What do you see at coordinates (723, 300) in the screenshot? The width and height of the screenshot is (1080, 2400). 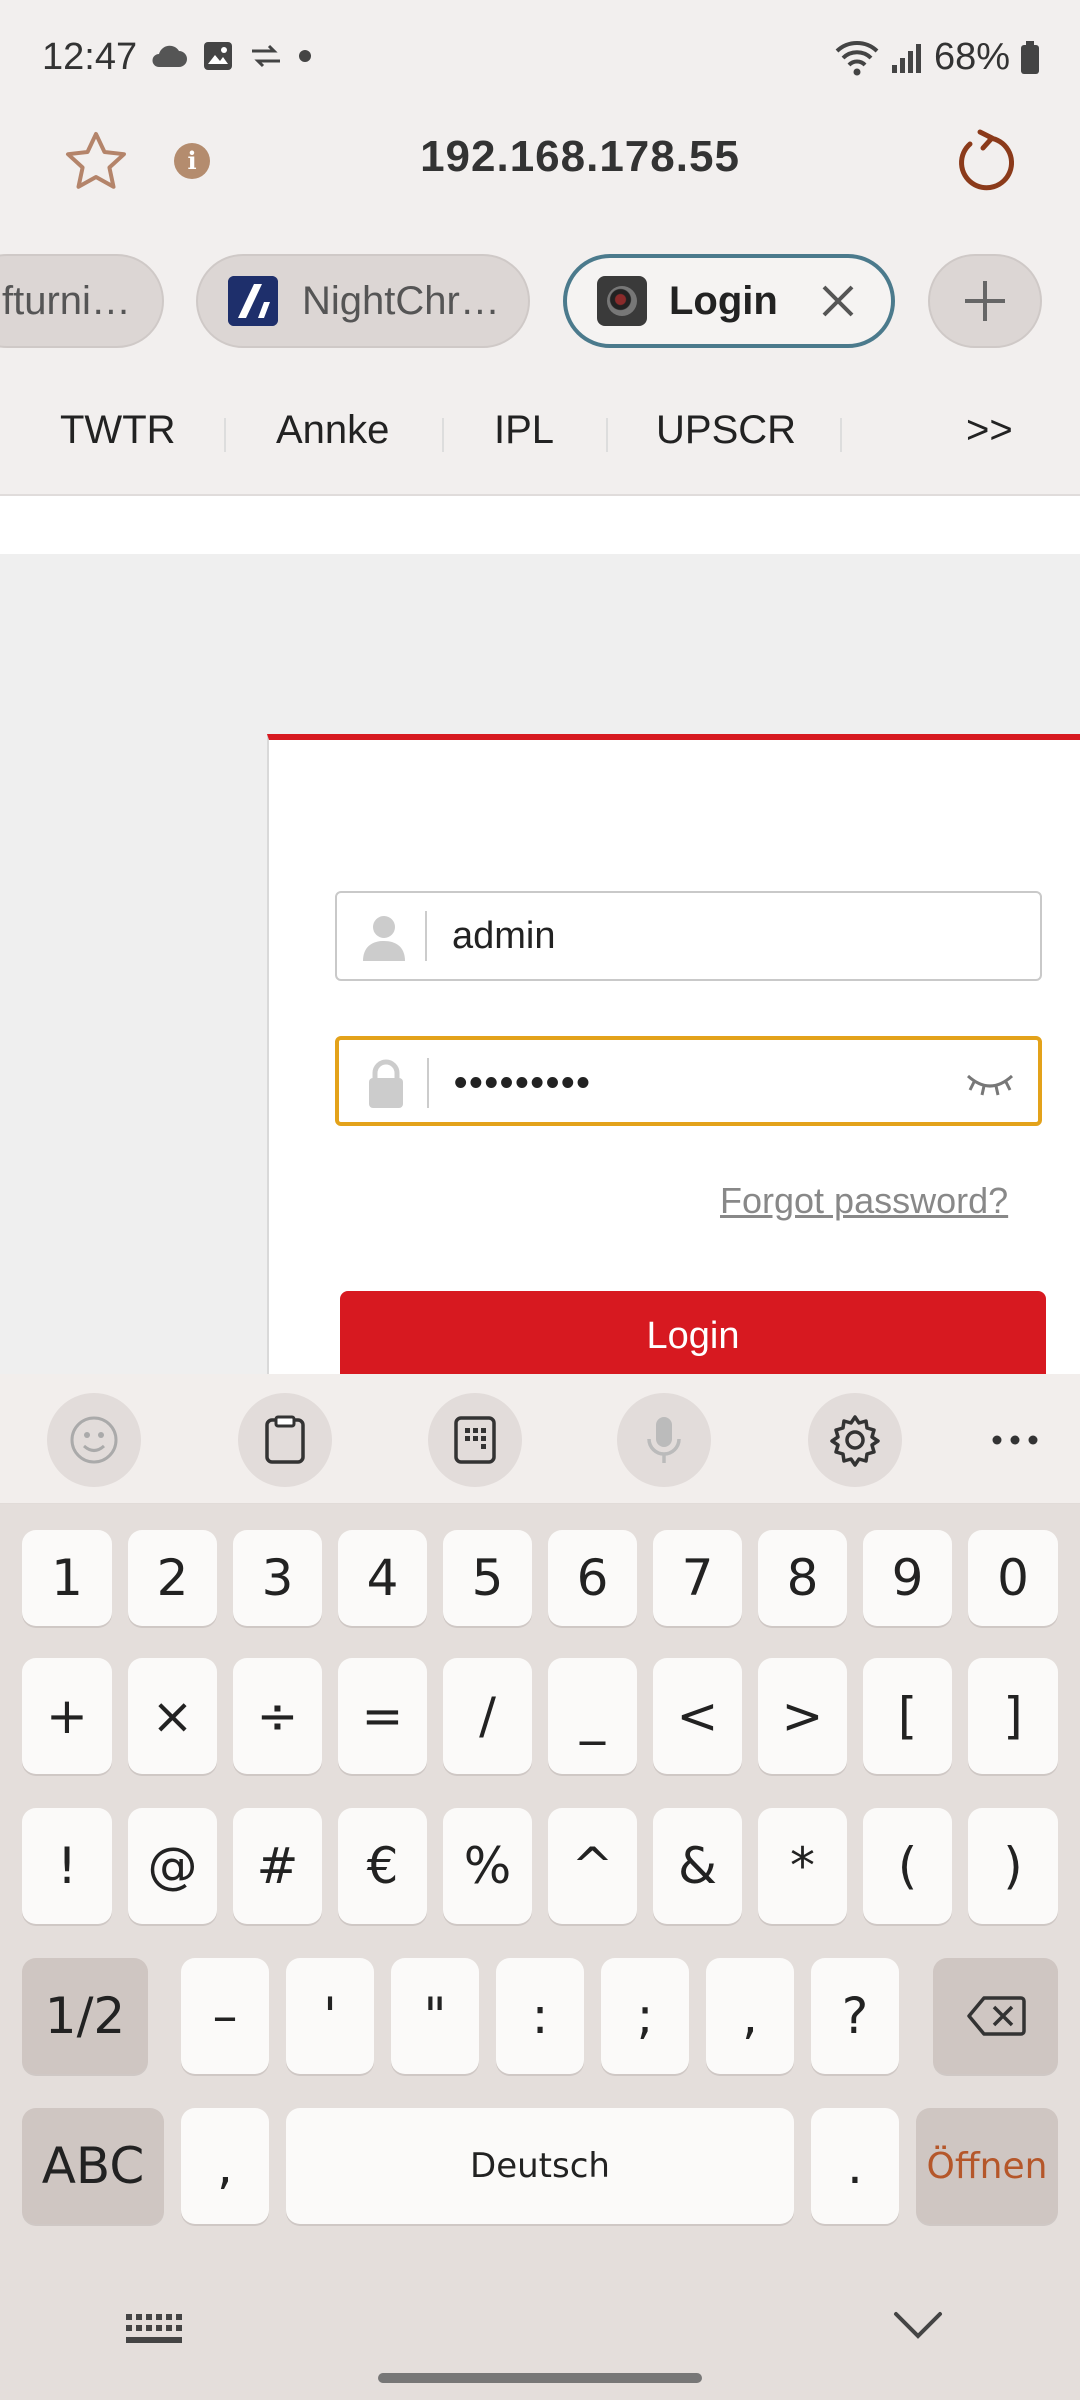 I see `tab-label: Login` at bounding box center [723, 300].